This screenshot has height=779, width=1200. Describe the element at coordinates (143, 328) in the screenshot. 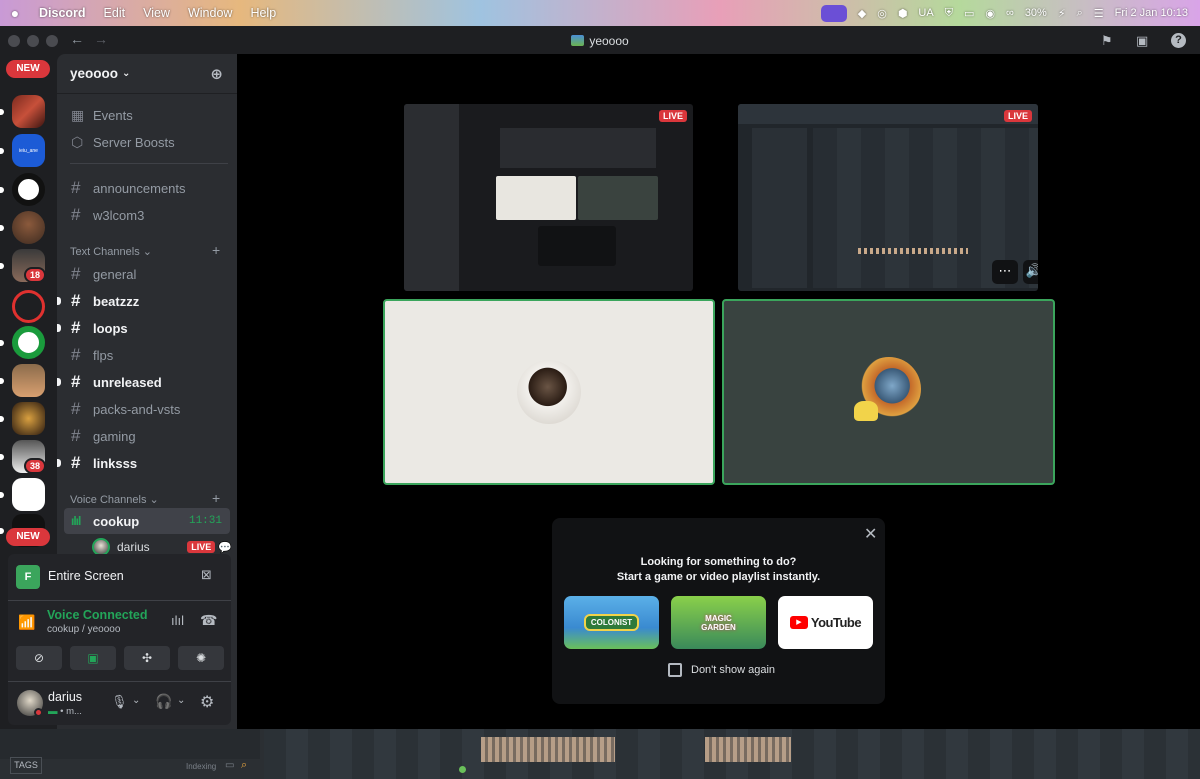

I see `channel-loops: # loops` at that location.